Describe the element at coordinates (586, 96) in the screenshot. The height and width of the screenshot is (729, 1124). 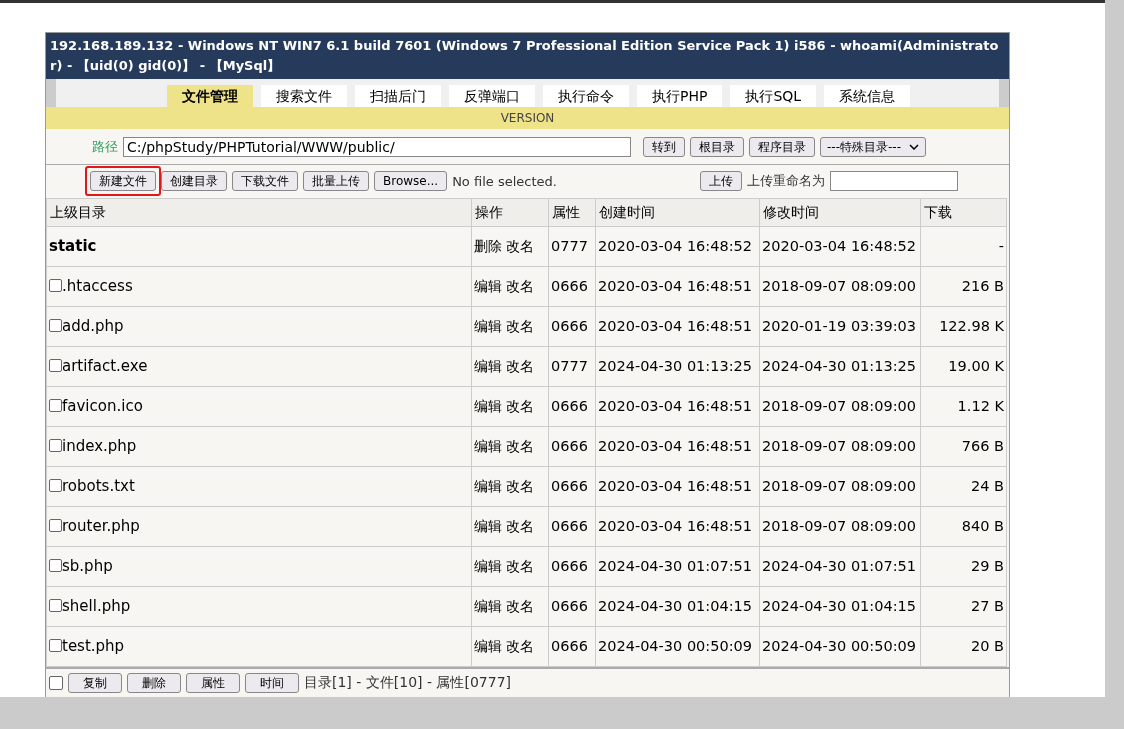
I see `tab: 执行命令` at that location.